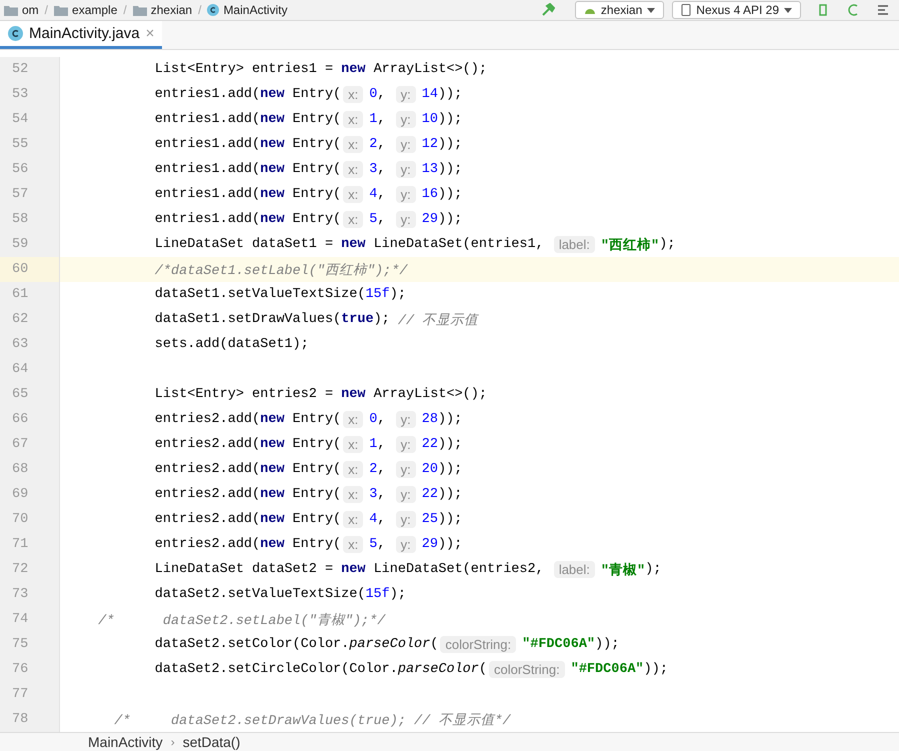  Describe the element at coordinates (788, 10) in the screenshot. I see `caret-icon` at that location.